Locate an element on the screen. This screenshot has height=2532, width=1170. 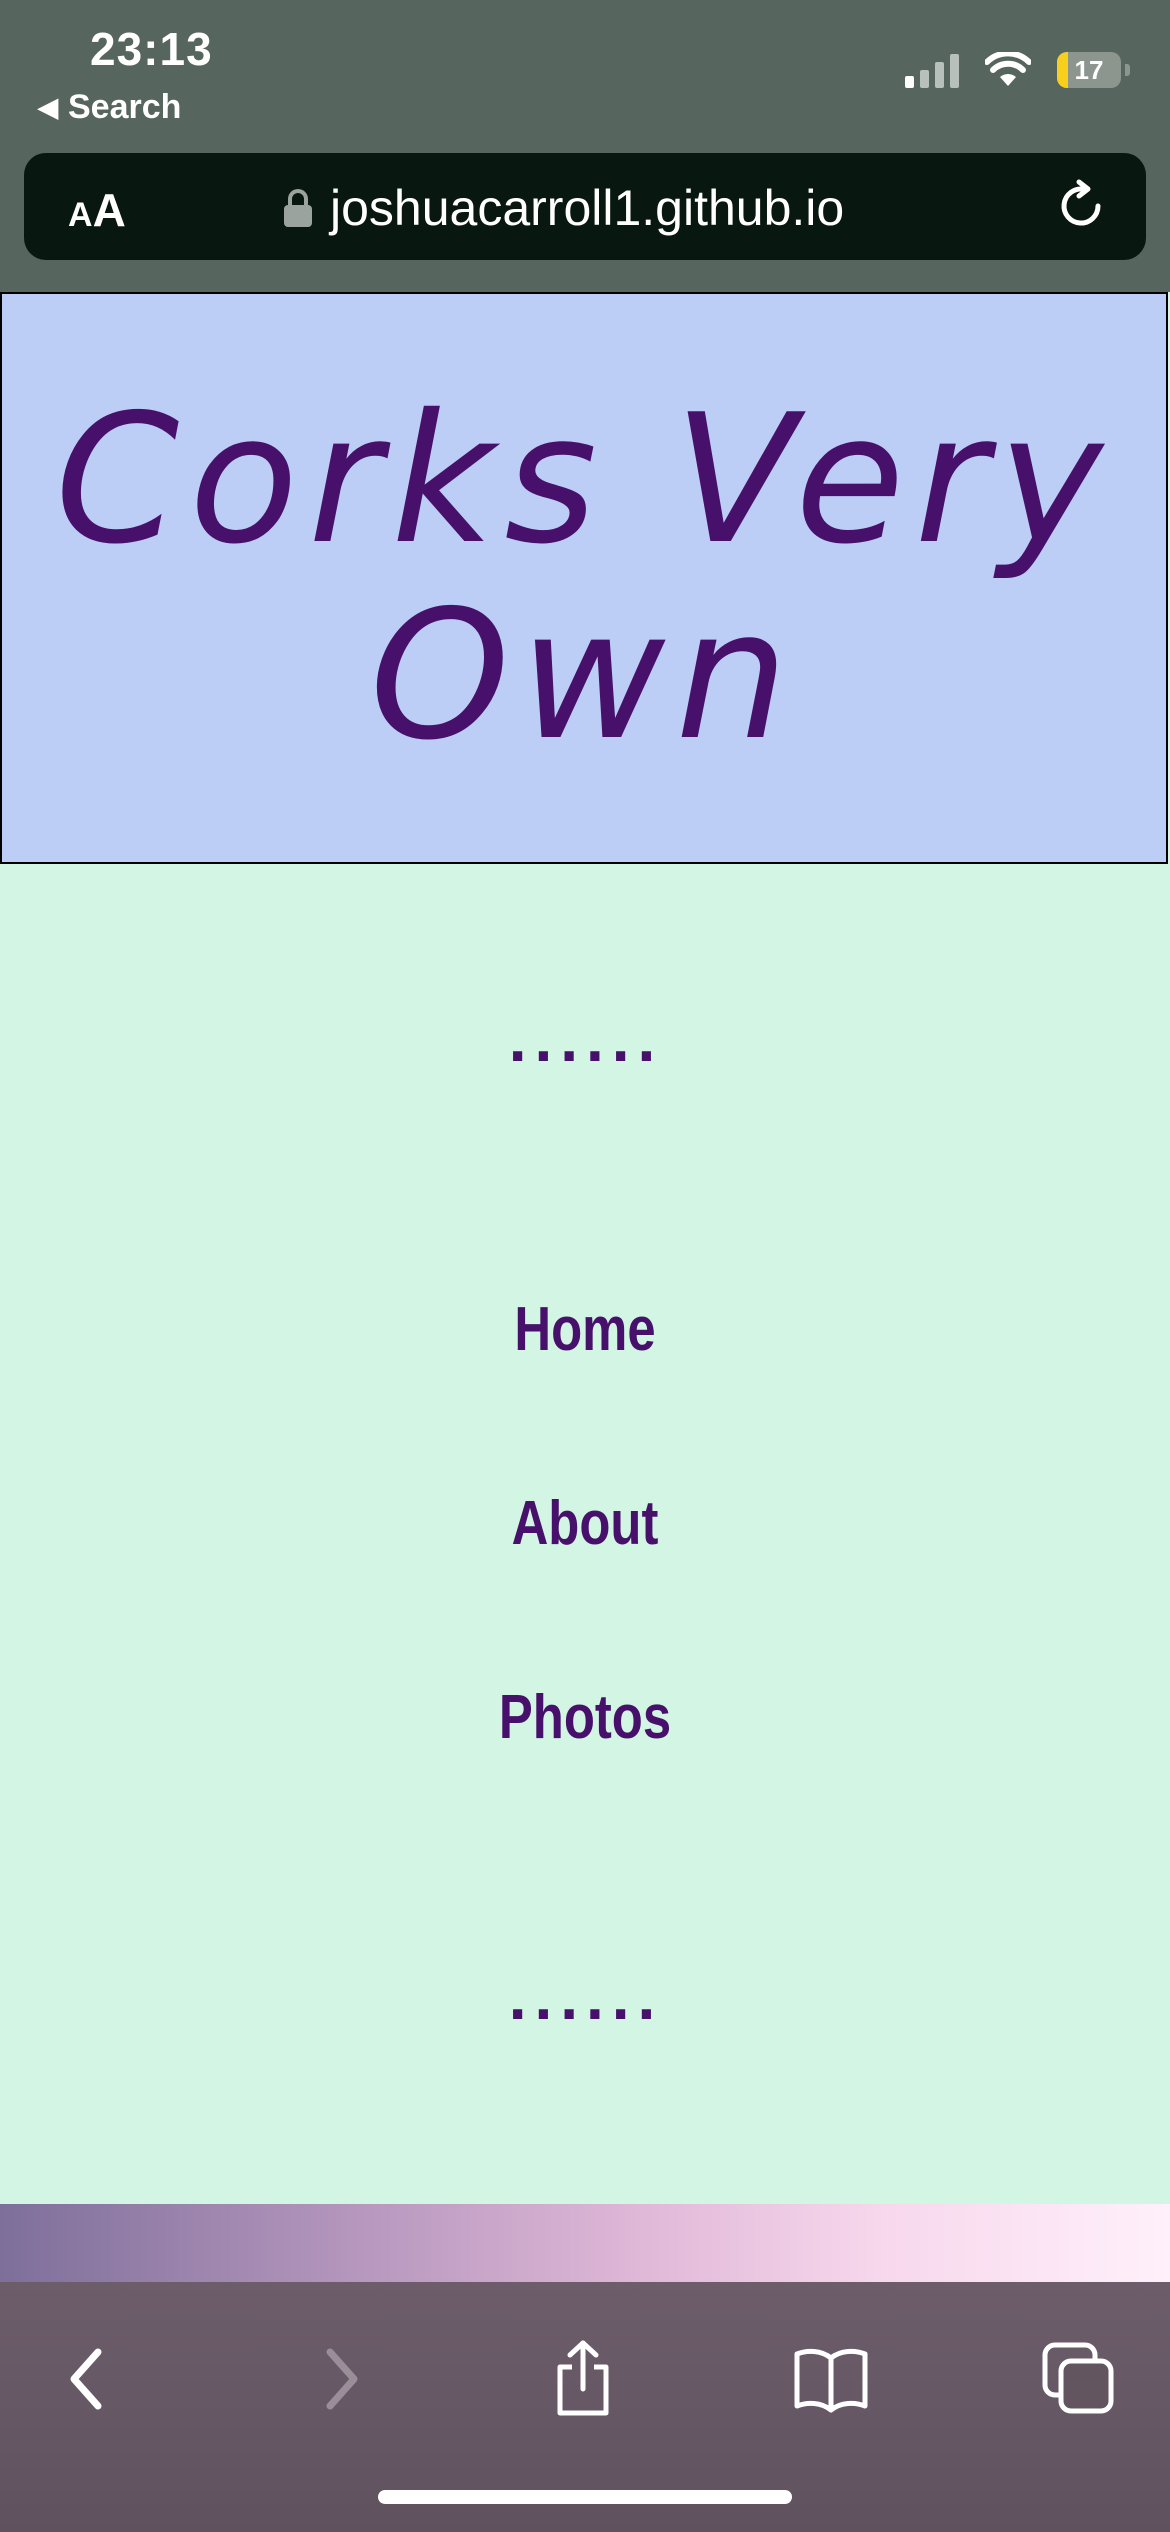
status-indicators: 17 is located at coordinates (1017, 70).